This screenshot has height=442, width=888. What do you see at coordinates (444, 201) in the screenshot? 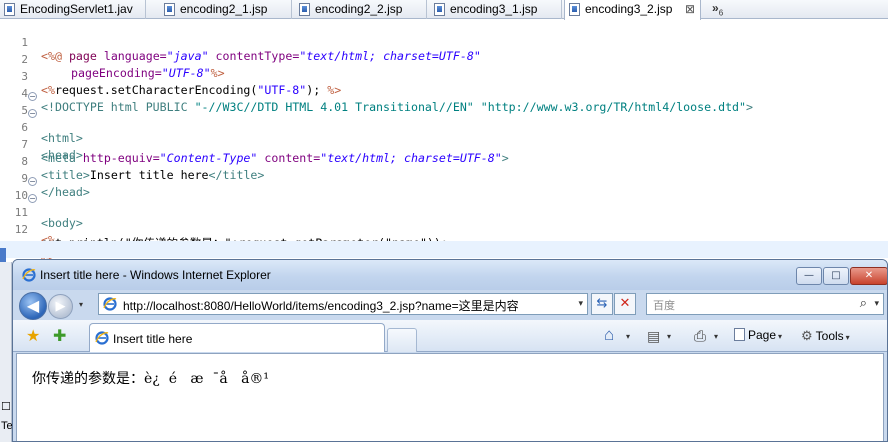
I see `code-line: 10 − <body>` at bounding box center [444, 201].